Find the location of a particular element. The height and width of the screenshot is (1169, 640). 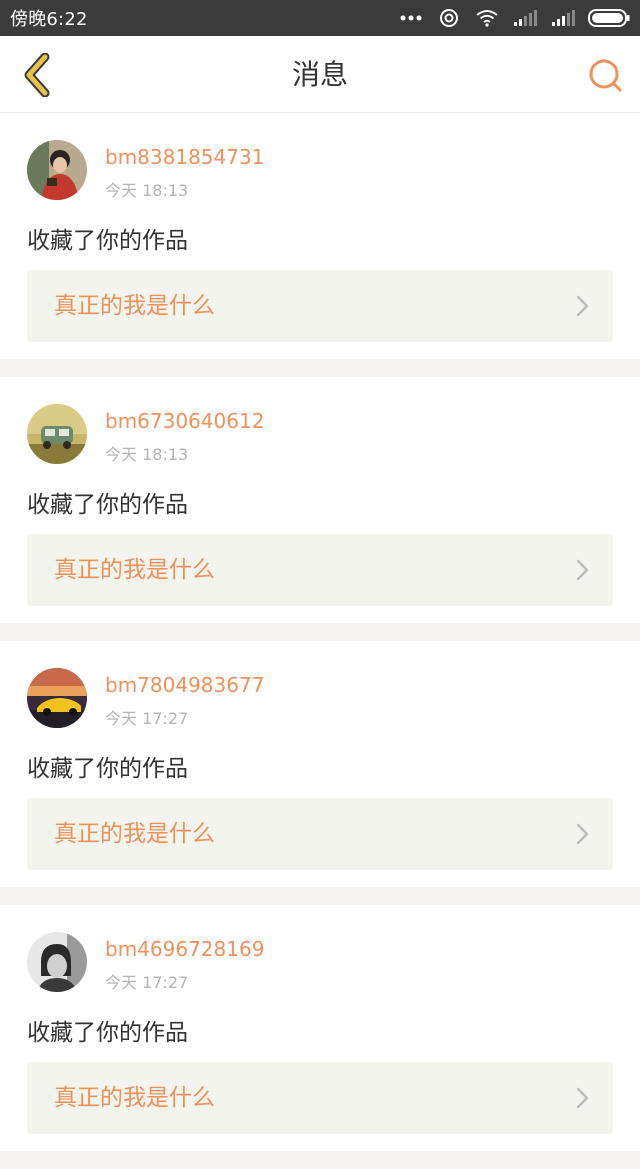

status-icons is located at coordinates (514, 18).